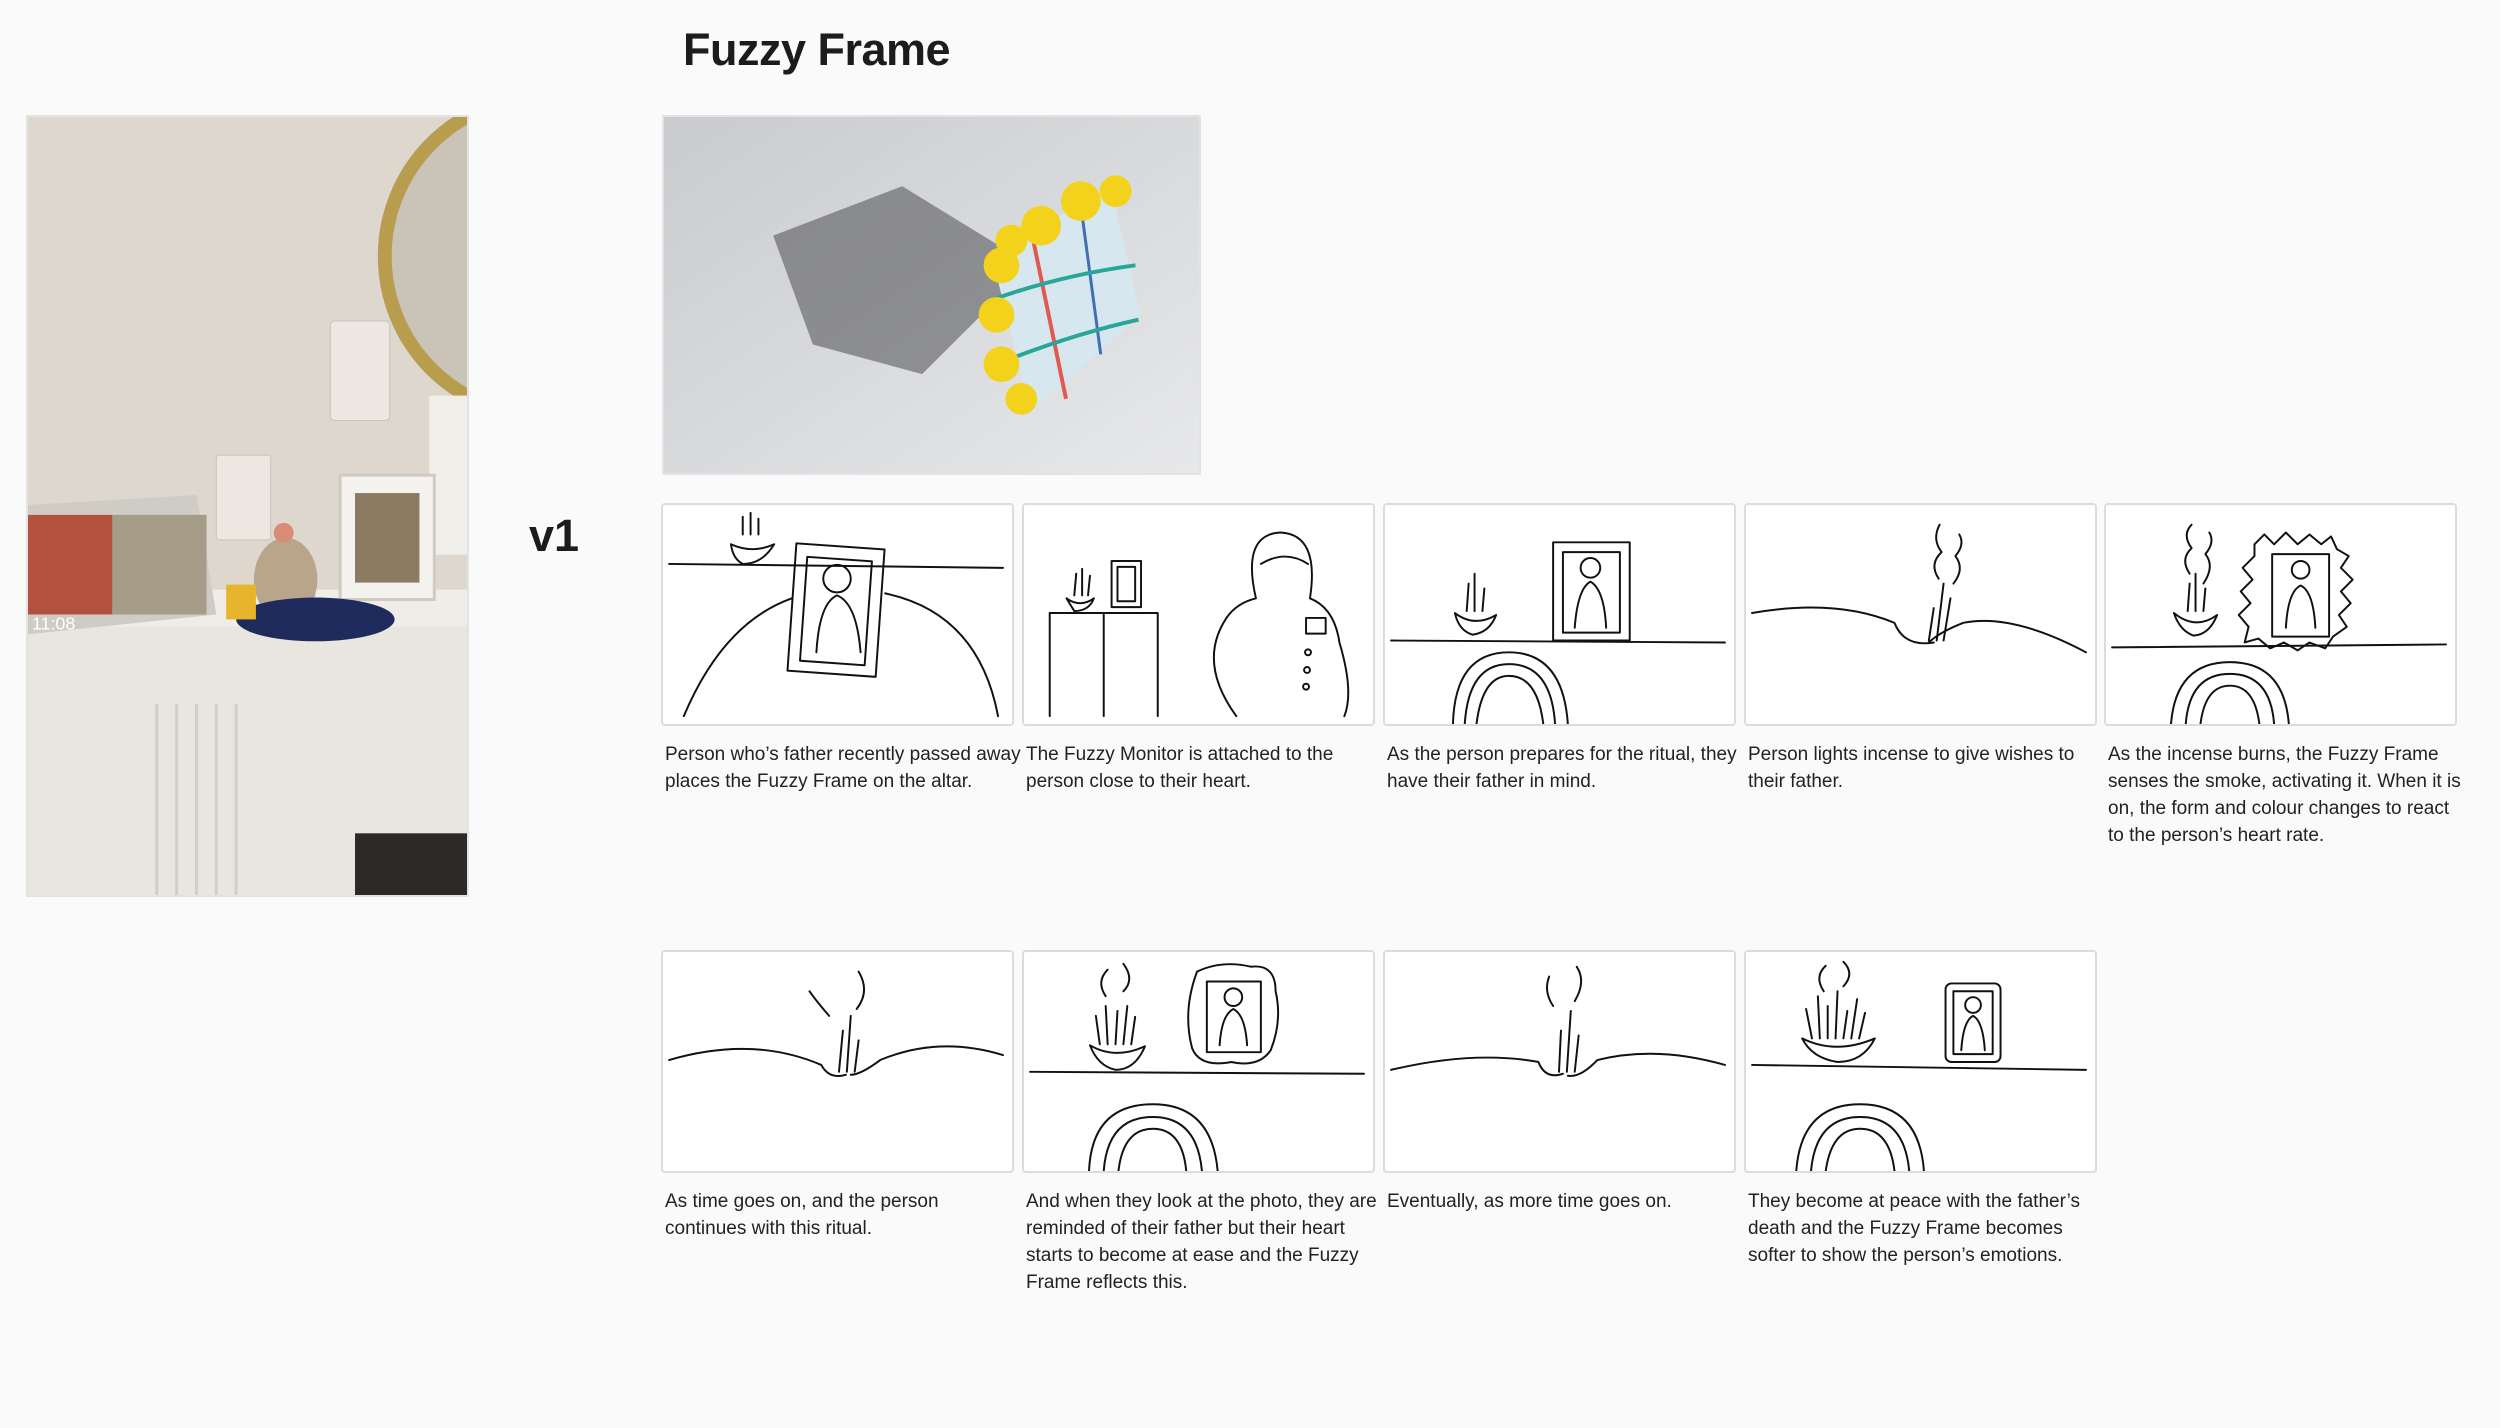 The image size is (2500, 1428). What do you see at coordinates (931, 295) in the screenshot?
I see `prototype-photo` at bounding box center [931, 295].